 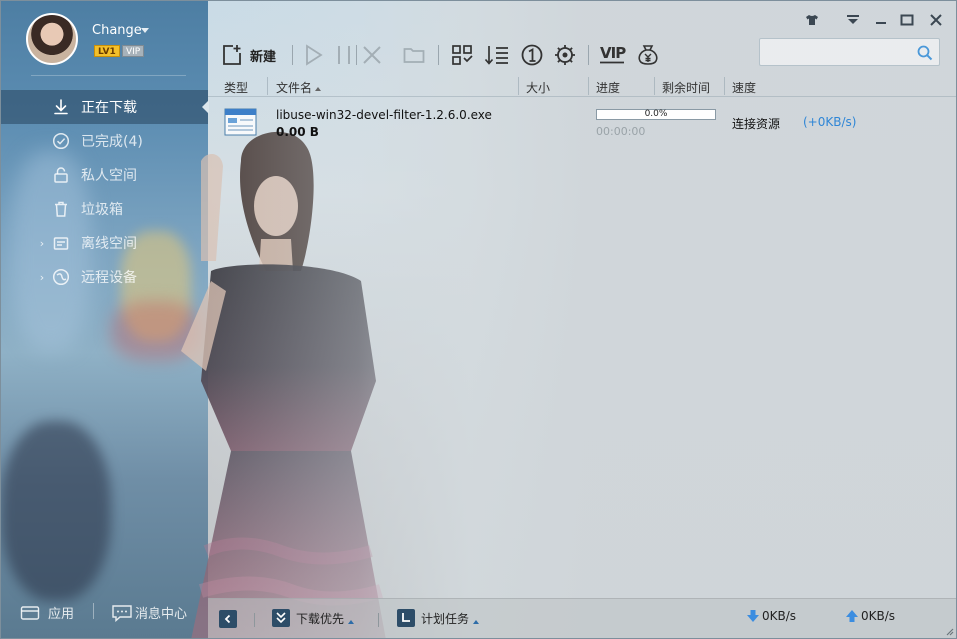 What do you see at coordinates (318, 88) in the screenshot?
I see `sort-ascending-icon` at bounding box center [318, 88].